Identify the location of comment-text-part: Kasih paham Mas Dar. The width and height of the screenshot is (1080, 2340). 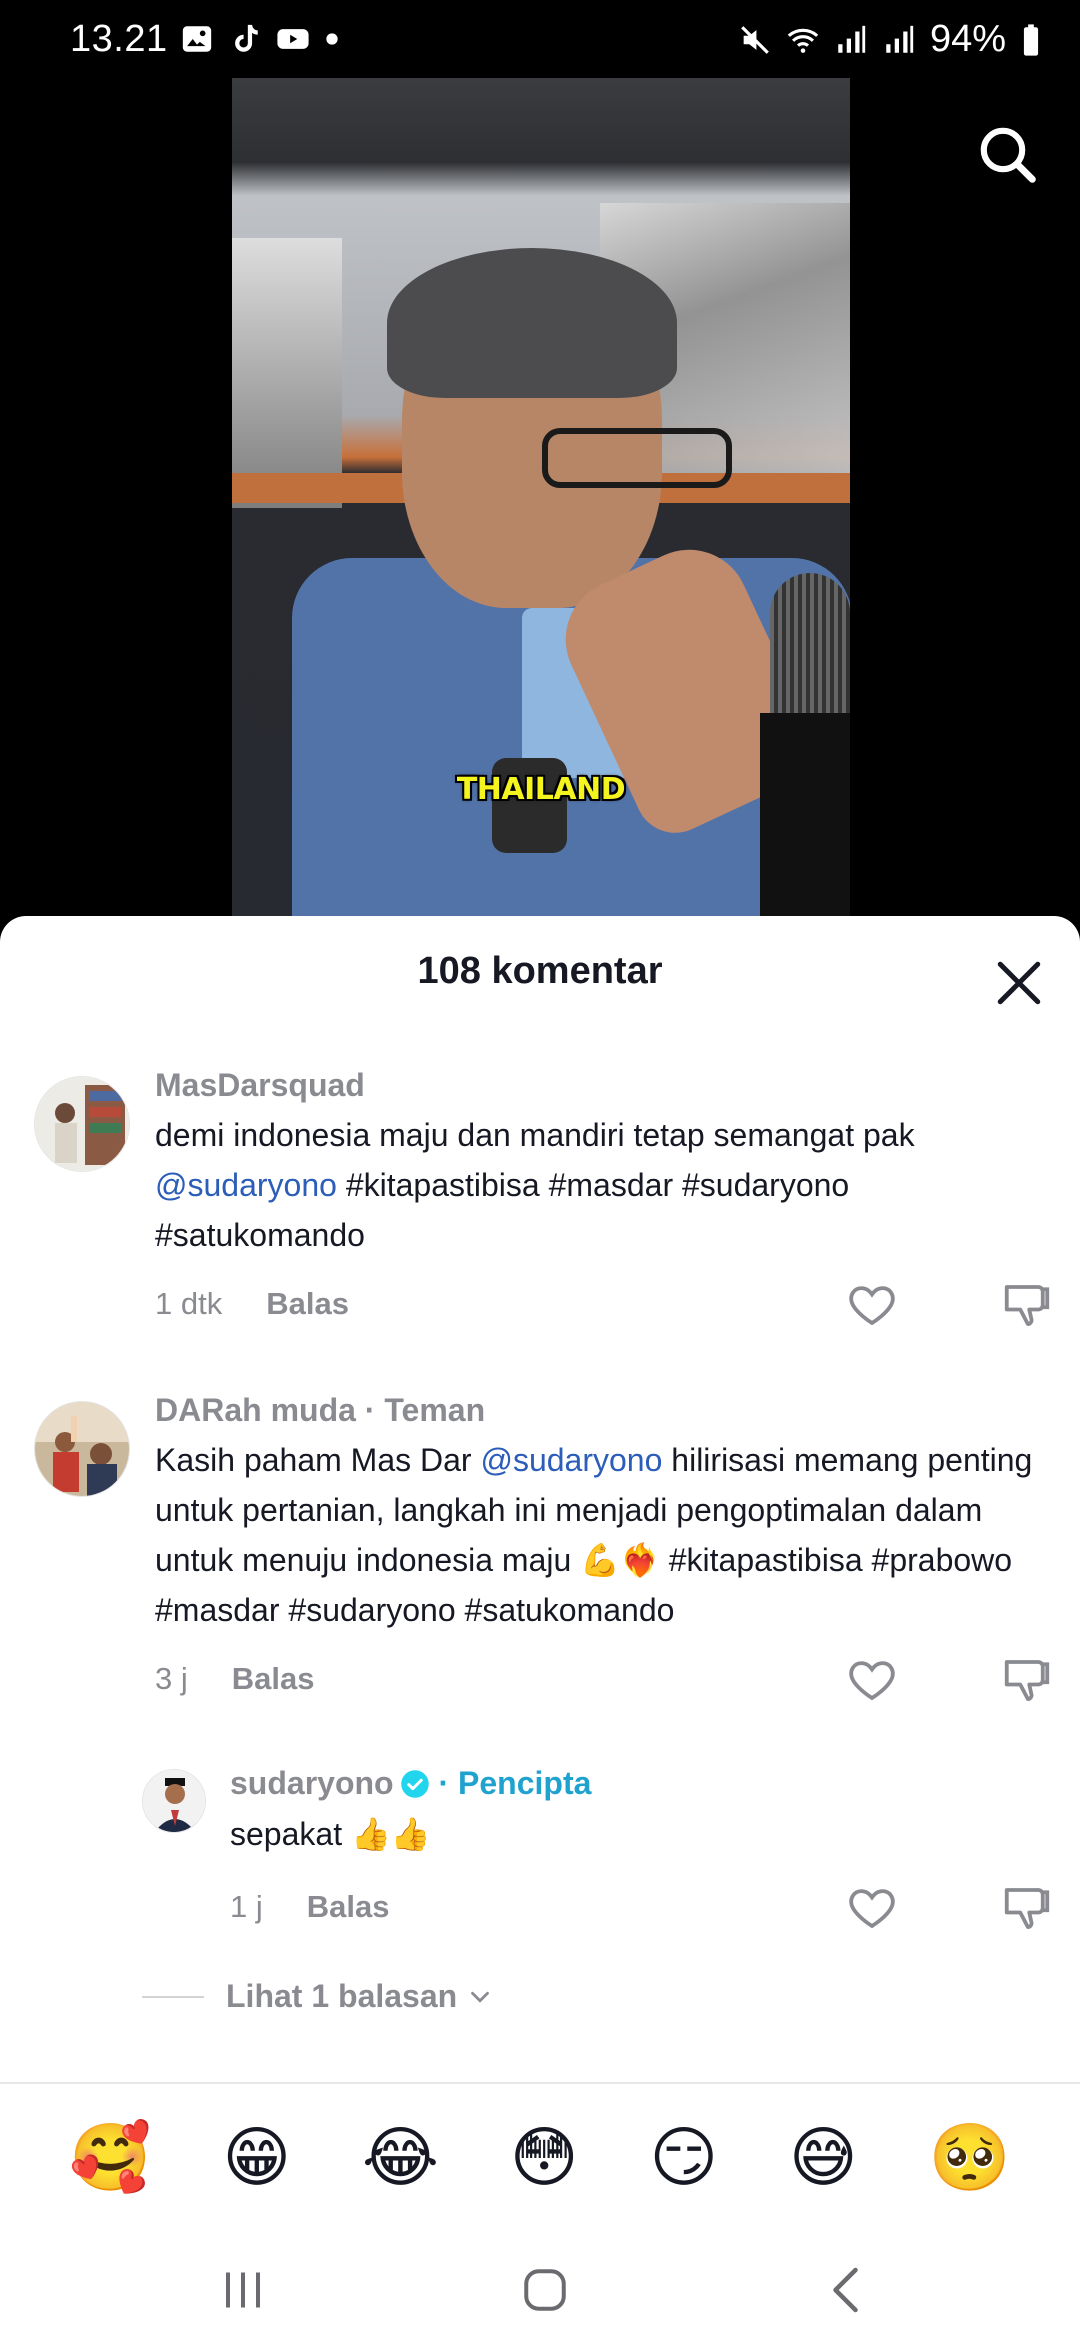
(318, 1460).